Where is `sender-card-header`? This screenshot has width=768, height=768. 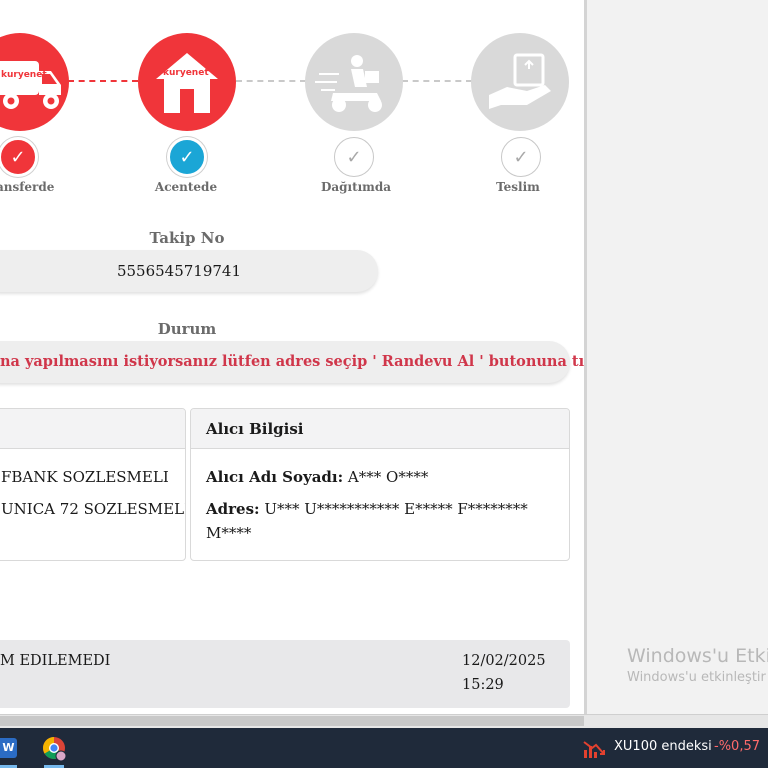
sender-card-header is located at coordinates (92, 429).